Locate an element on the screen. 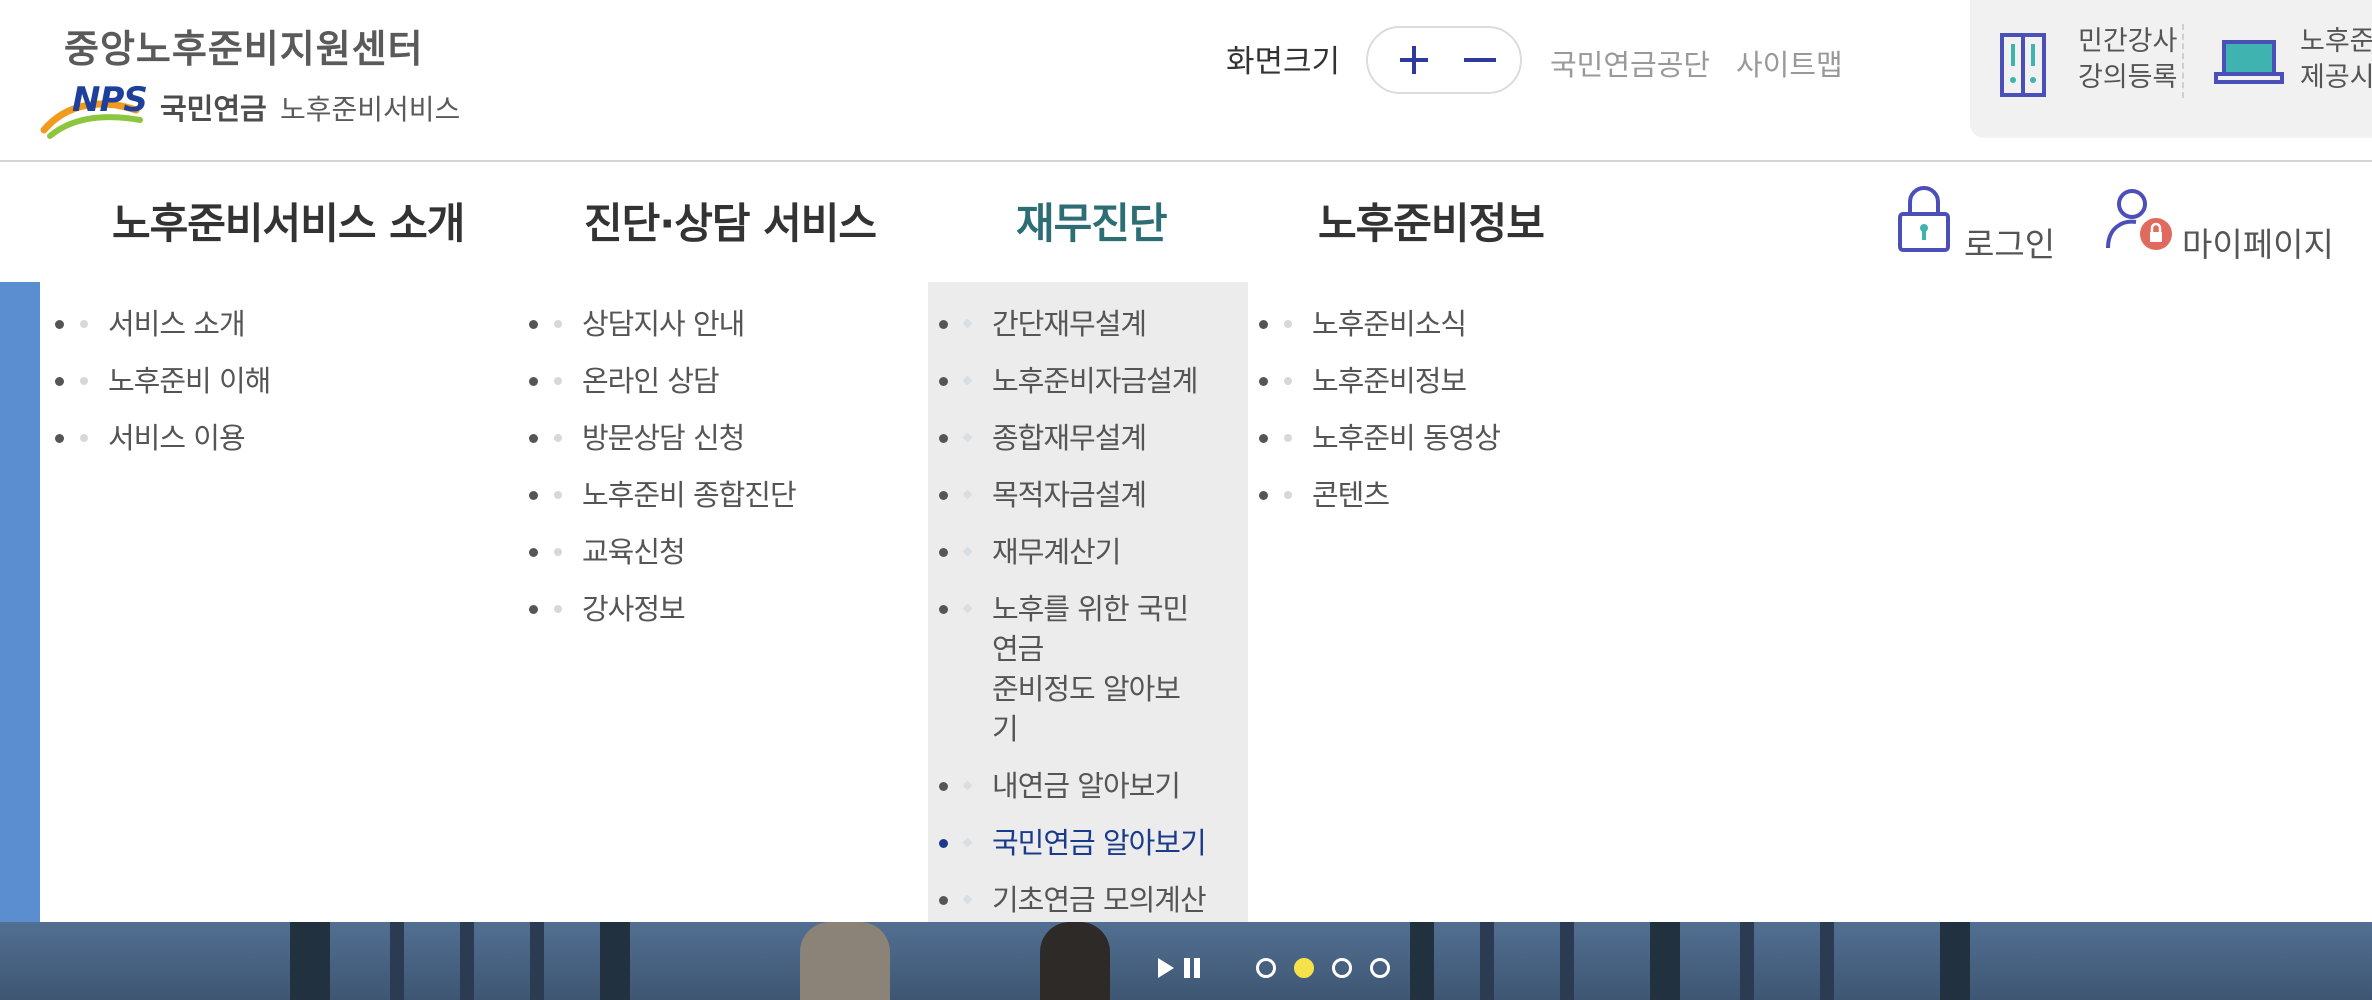 Image resolution: width=2372 pixels, height=1000 pixels. quick-divider is located at coordinates (2183, 61).